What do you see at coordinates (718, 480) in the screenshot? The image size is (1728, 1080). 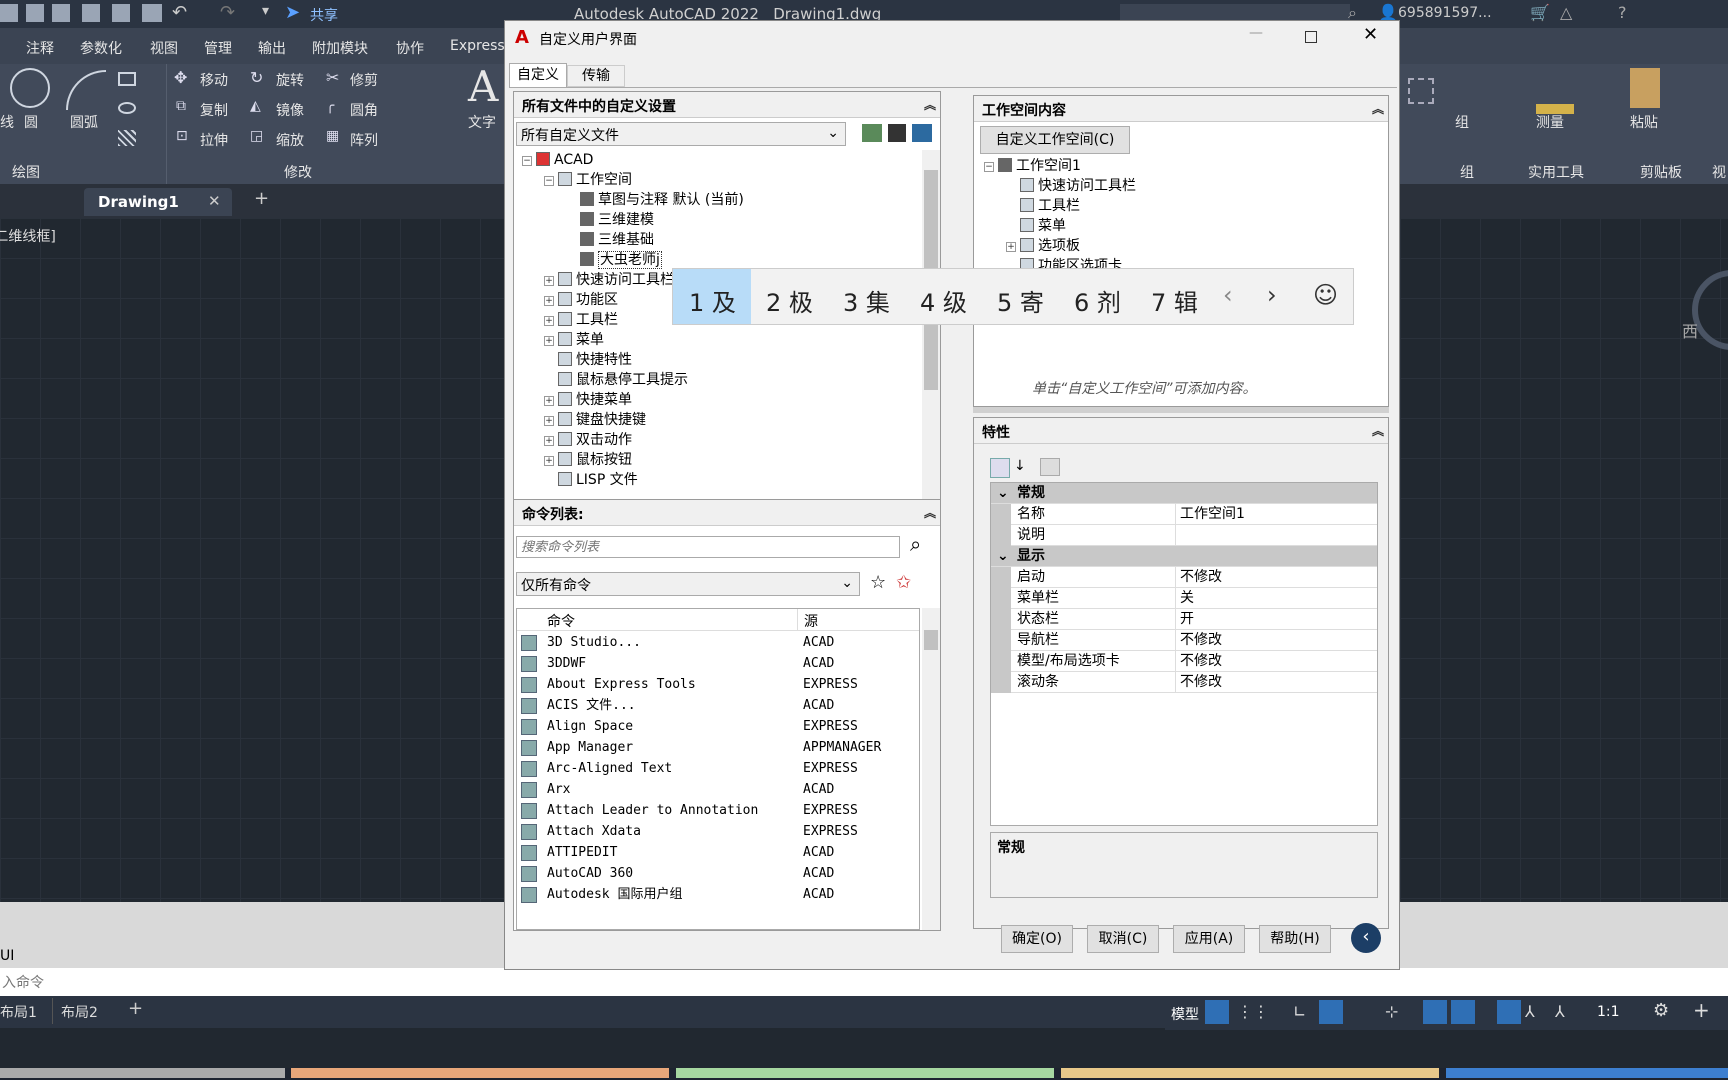 I see `tree-item: LISP 文件` at bounding box center [718, 480].